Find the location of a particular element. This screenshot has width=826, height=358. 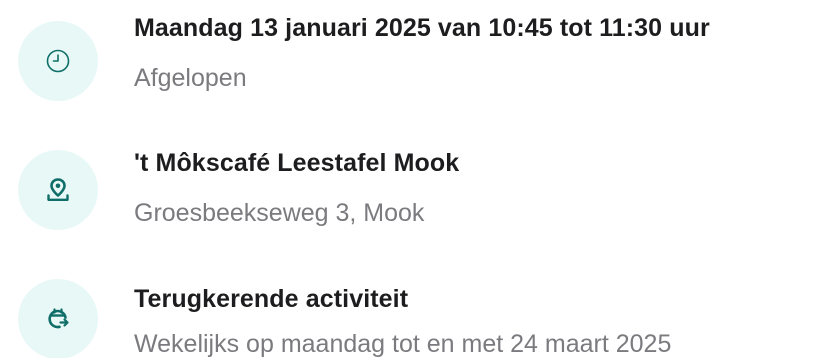

recurring-calendar-icon is located at coordinates (58, 318).